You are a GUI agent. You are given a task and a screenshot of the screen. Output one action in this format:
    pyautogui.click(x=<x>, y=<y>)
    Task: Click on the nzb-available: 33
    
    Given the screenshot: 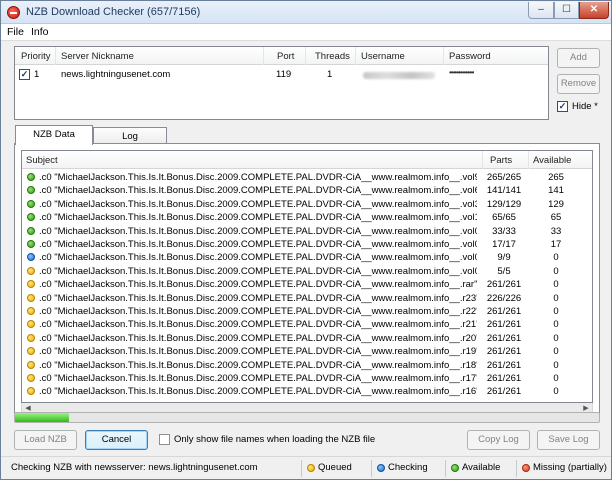 What is the action you would take?
    pyautogui.click(x=556, y=231)
    